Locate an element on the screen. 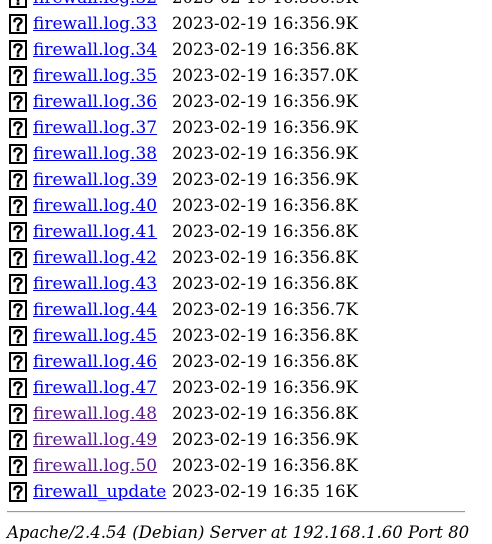  file-row: firewall.log.44 2023-02-19 16:35 6.7K is located at coordinates (246, 311).